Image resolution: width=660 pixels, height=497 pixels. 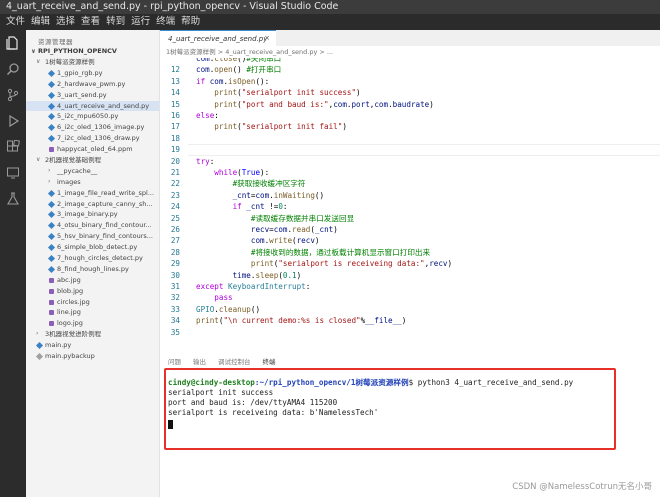 I want to click on test-icon, so click(x=13, y=199).